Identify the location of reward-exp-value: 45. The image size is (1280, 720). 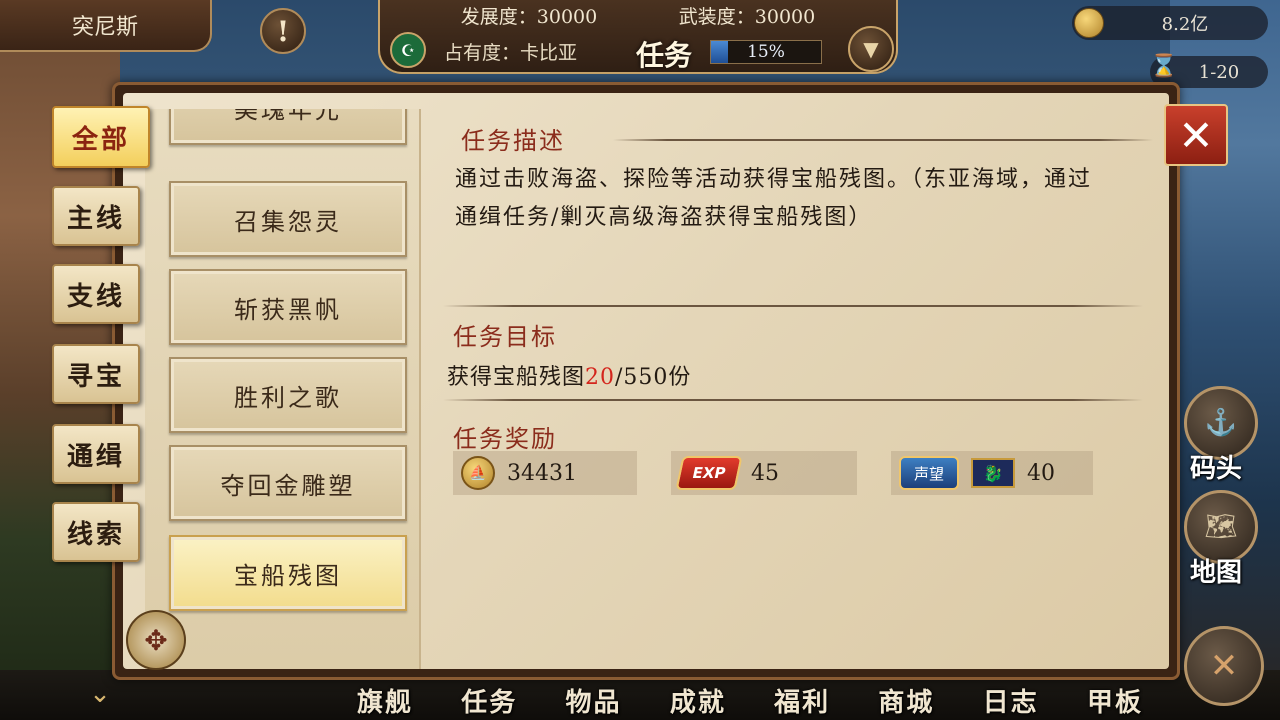
(765, 473).